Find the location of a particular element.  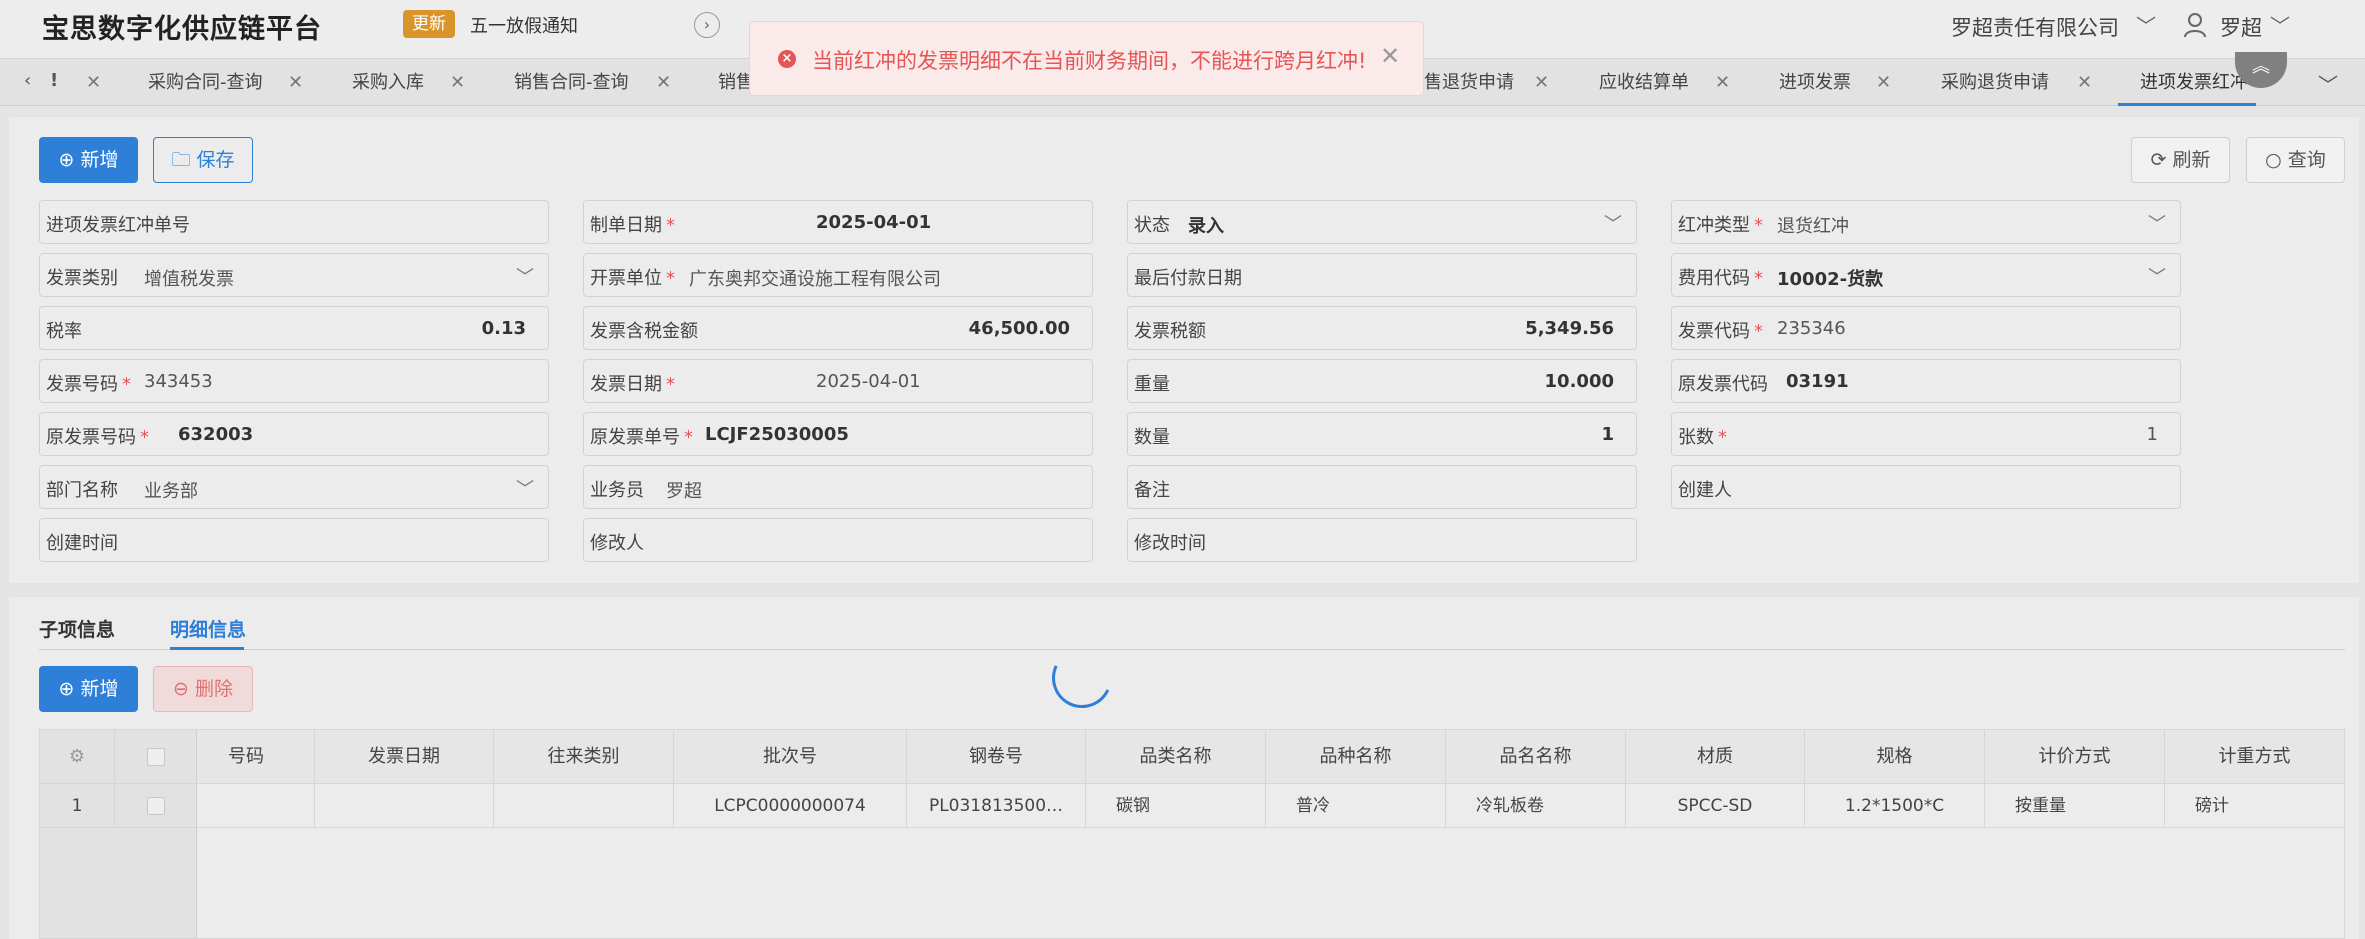

column-header: 规格 is located at coordinates (1895, 757).